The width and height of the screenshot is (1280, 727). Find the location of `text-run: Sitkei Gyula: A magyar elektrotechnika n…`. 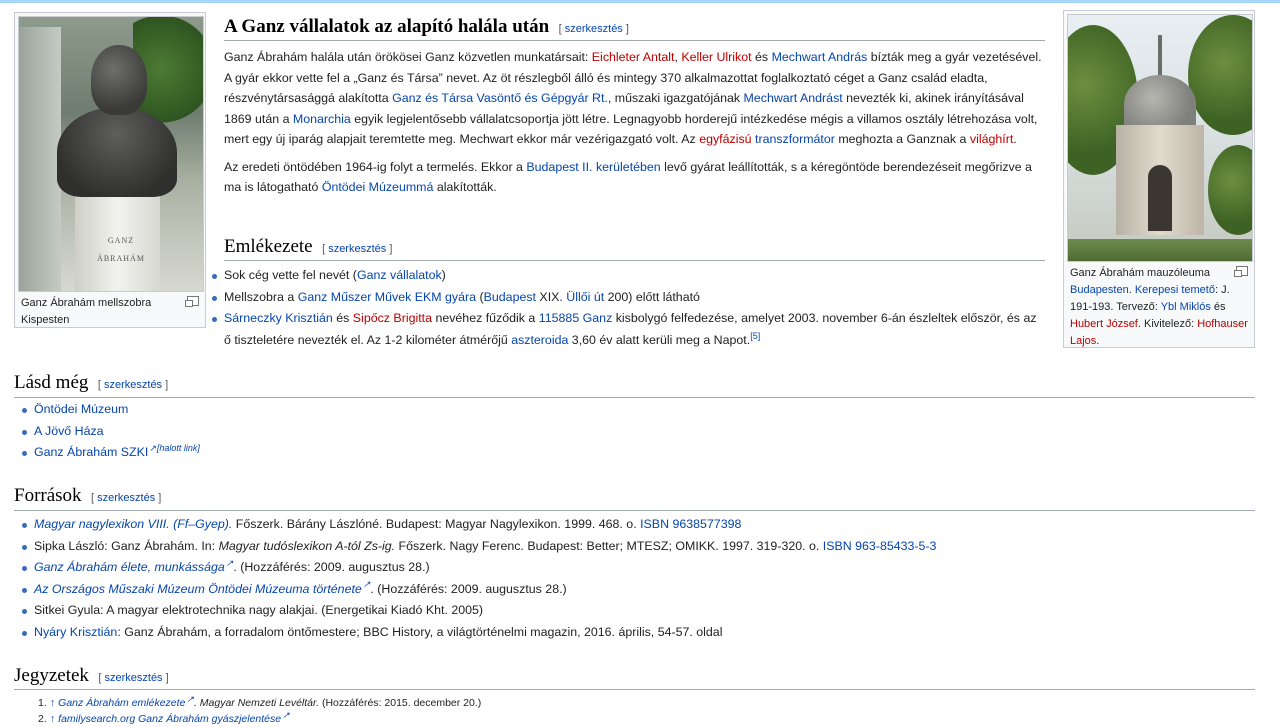

text-run: Sitkei Gyula: A magyar elektrotechnika n… is located at coordinates (259, 610).